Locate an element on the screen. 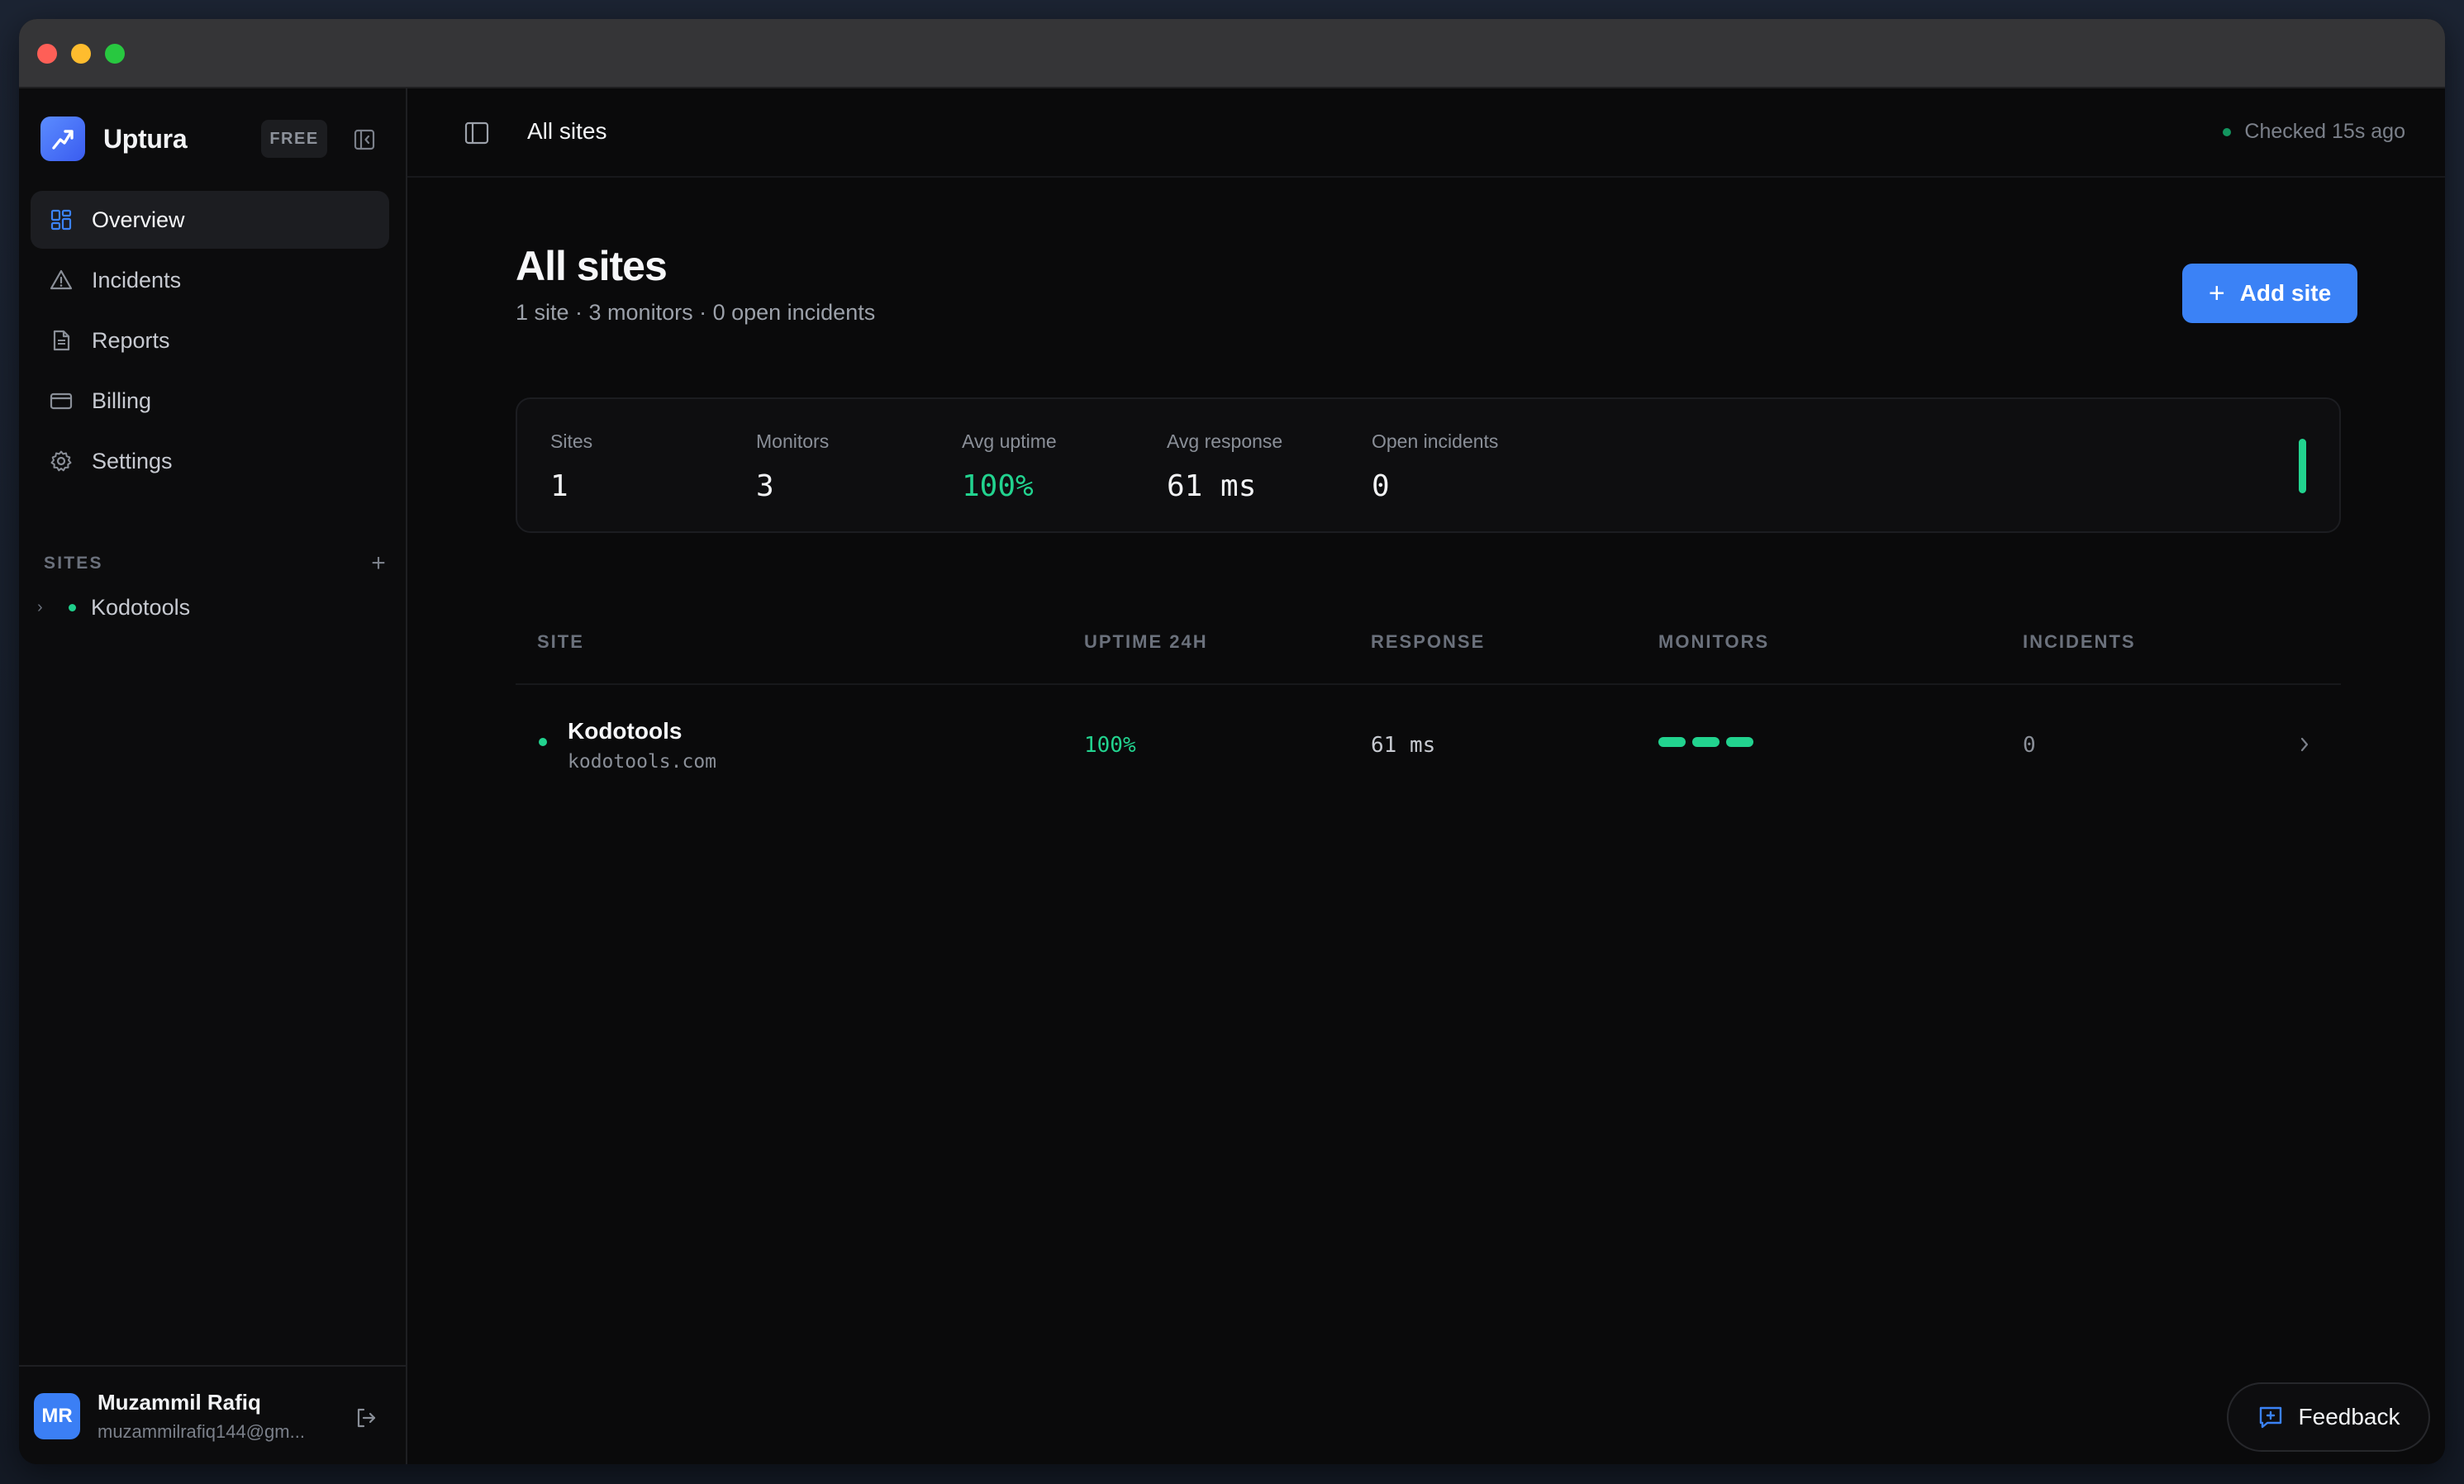 This screenshot has width=2464, height=1484. stat-avg-response: Avg response 61 ms is located at coordinates (1224, 466).